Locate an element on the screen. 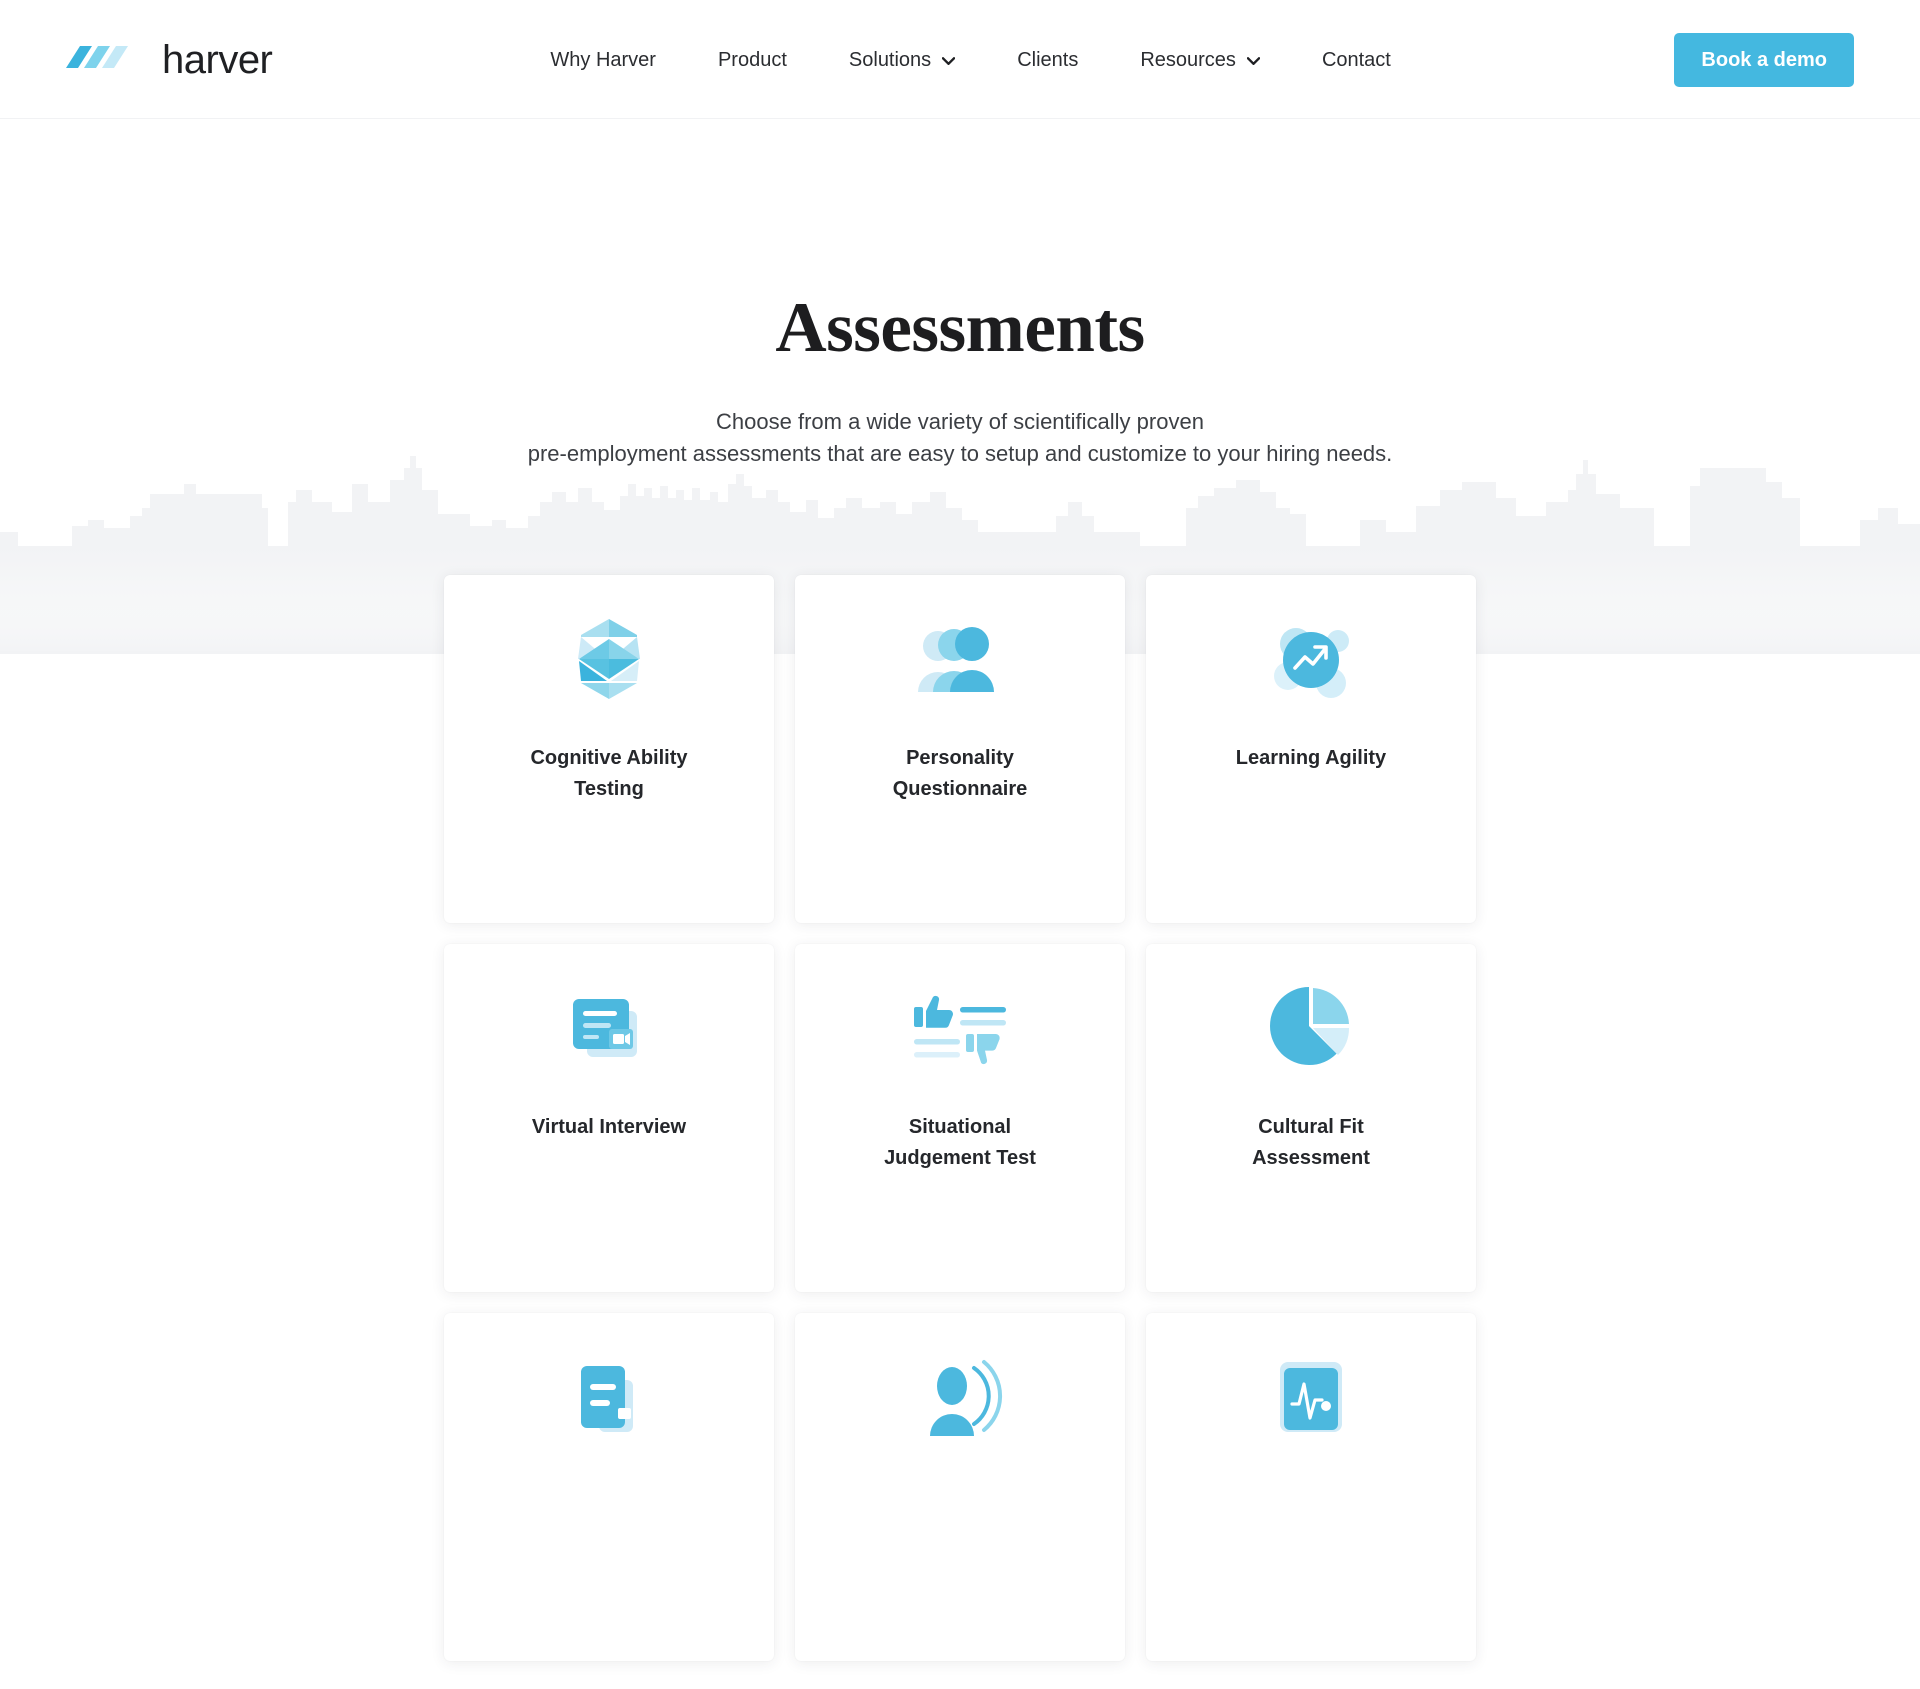 This screenshot has height=1689, width=1920. nav-item-solutions: Solutions is located at coordinates (902, 60).